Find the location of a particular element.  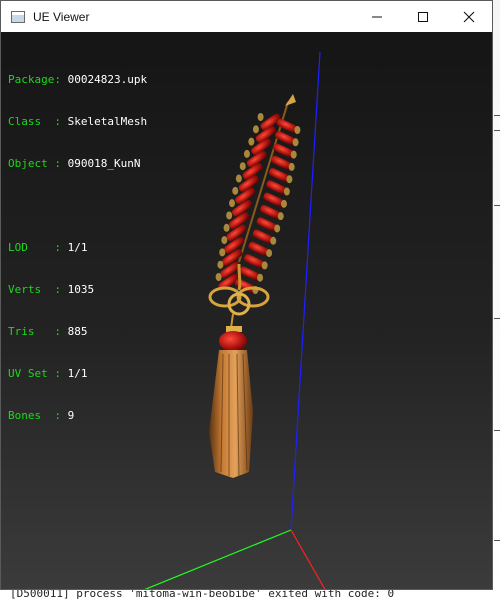

maximize-icon is located at coordinates (423, 16).